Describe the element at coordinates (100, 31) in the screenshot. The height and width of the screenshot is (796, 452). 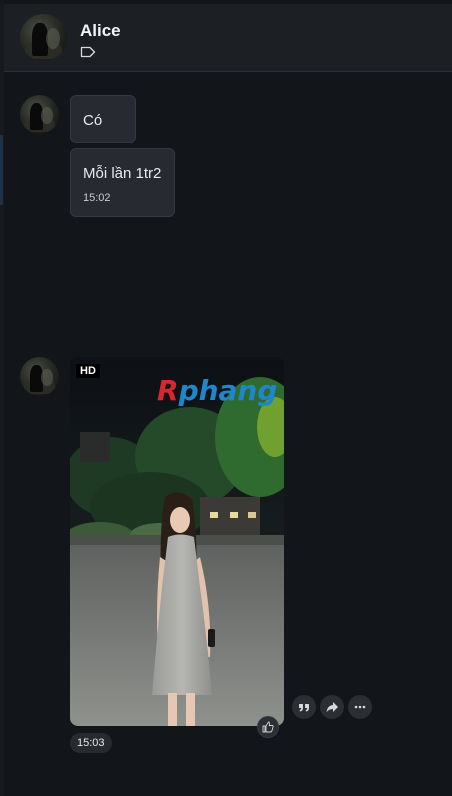
I see `contact-name: Alice` at that location.